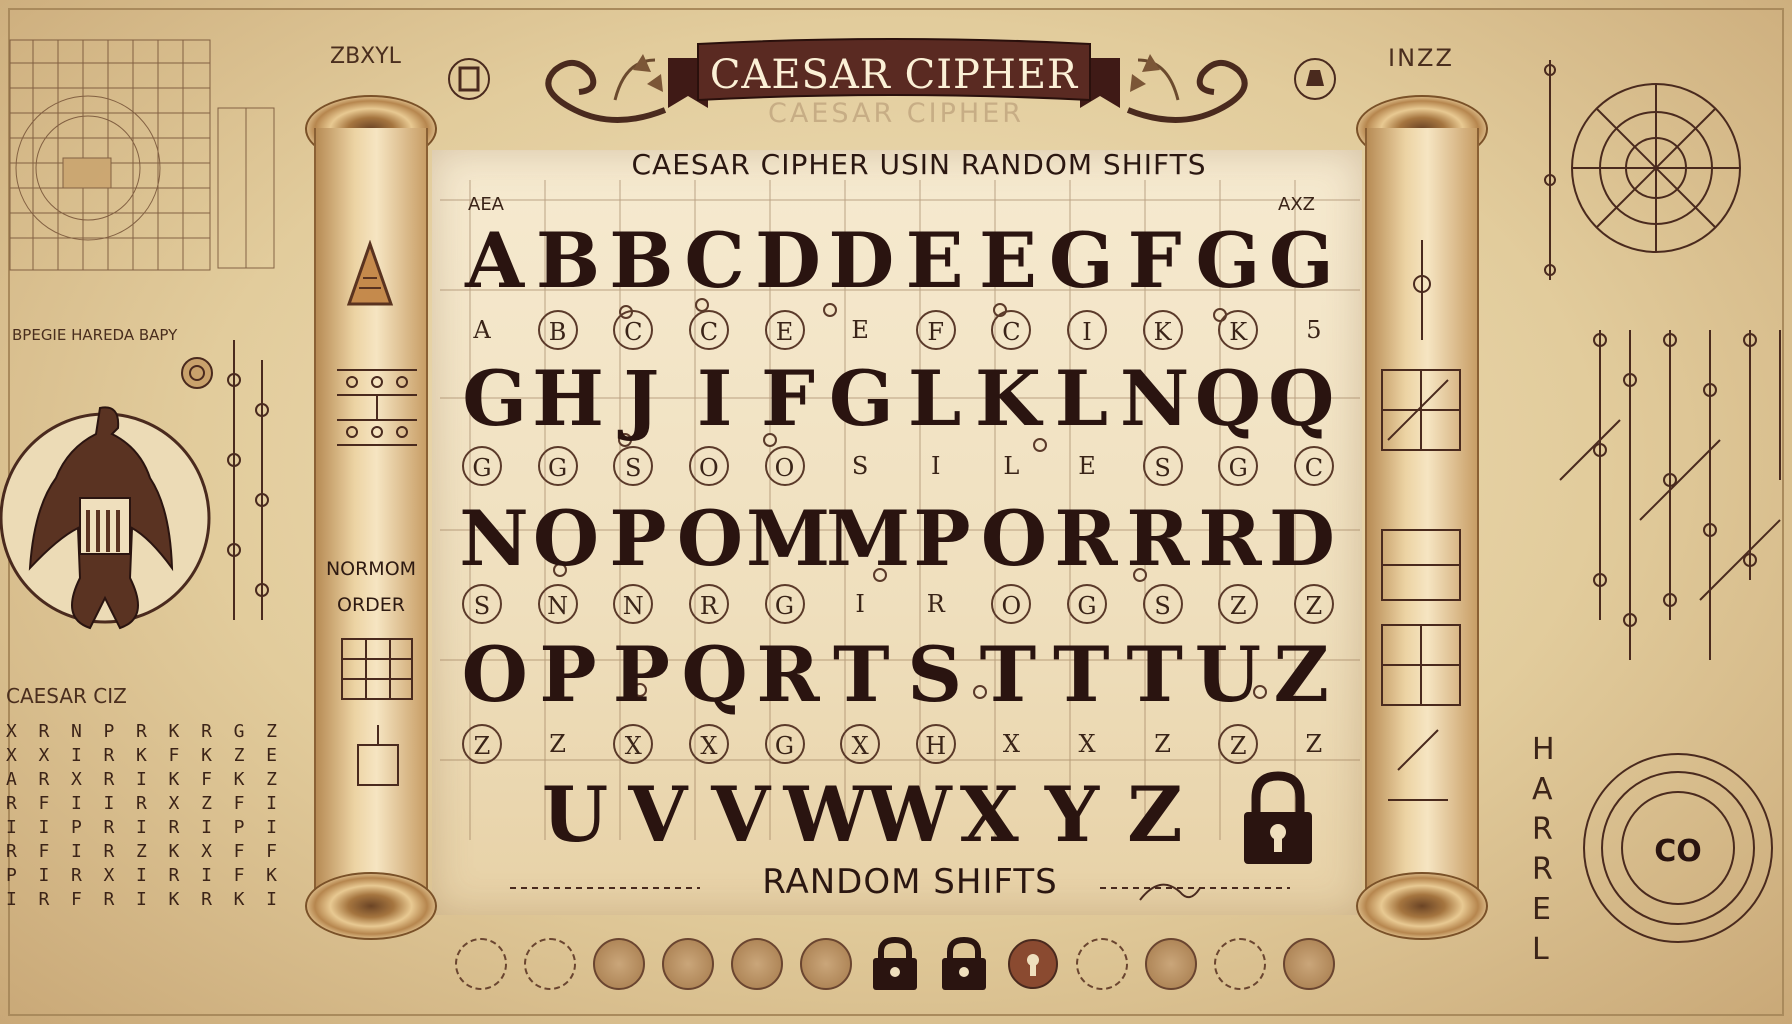 The height and width of the screenshot is (1024, 1792). What do you see at coordinates (898, 332) in the screenshot?
I see `shift-row-1: A B C C E E F C I K K 5` at bounding box center [898, 332].